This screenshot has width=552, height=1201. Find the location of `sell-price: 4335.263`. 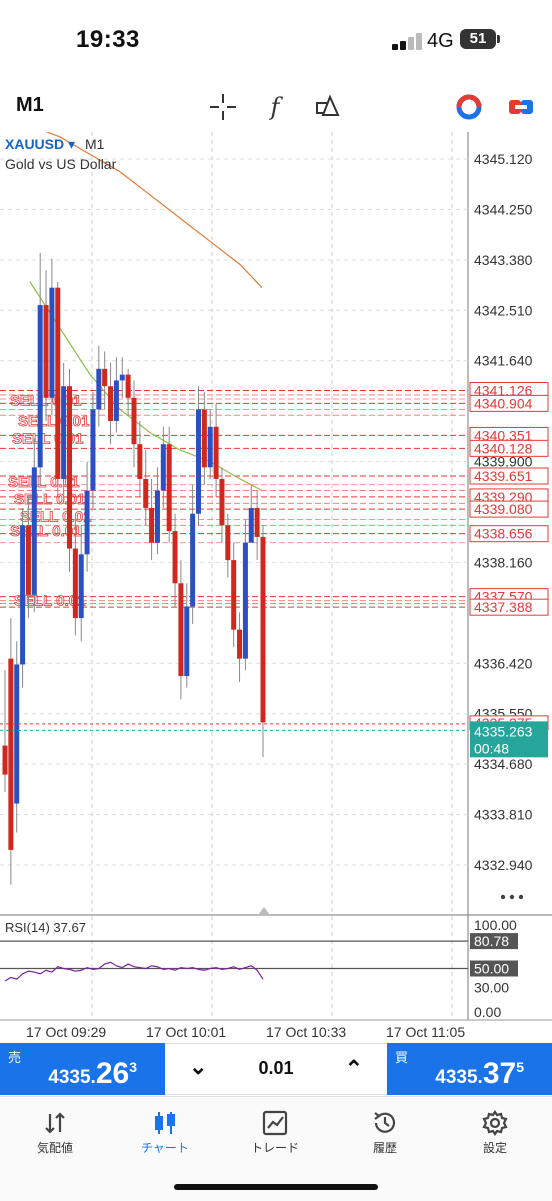

sell-price: 4335.263 is located at coordinates (92, 1073).